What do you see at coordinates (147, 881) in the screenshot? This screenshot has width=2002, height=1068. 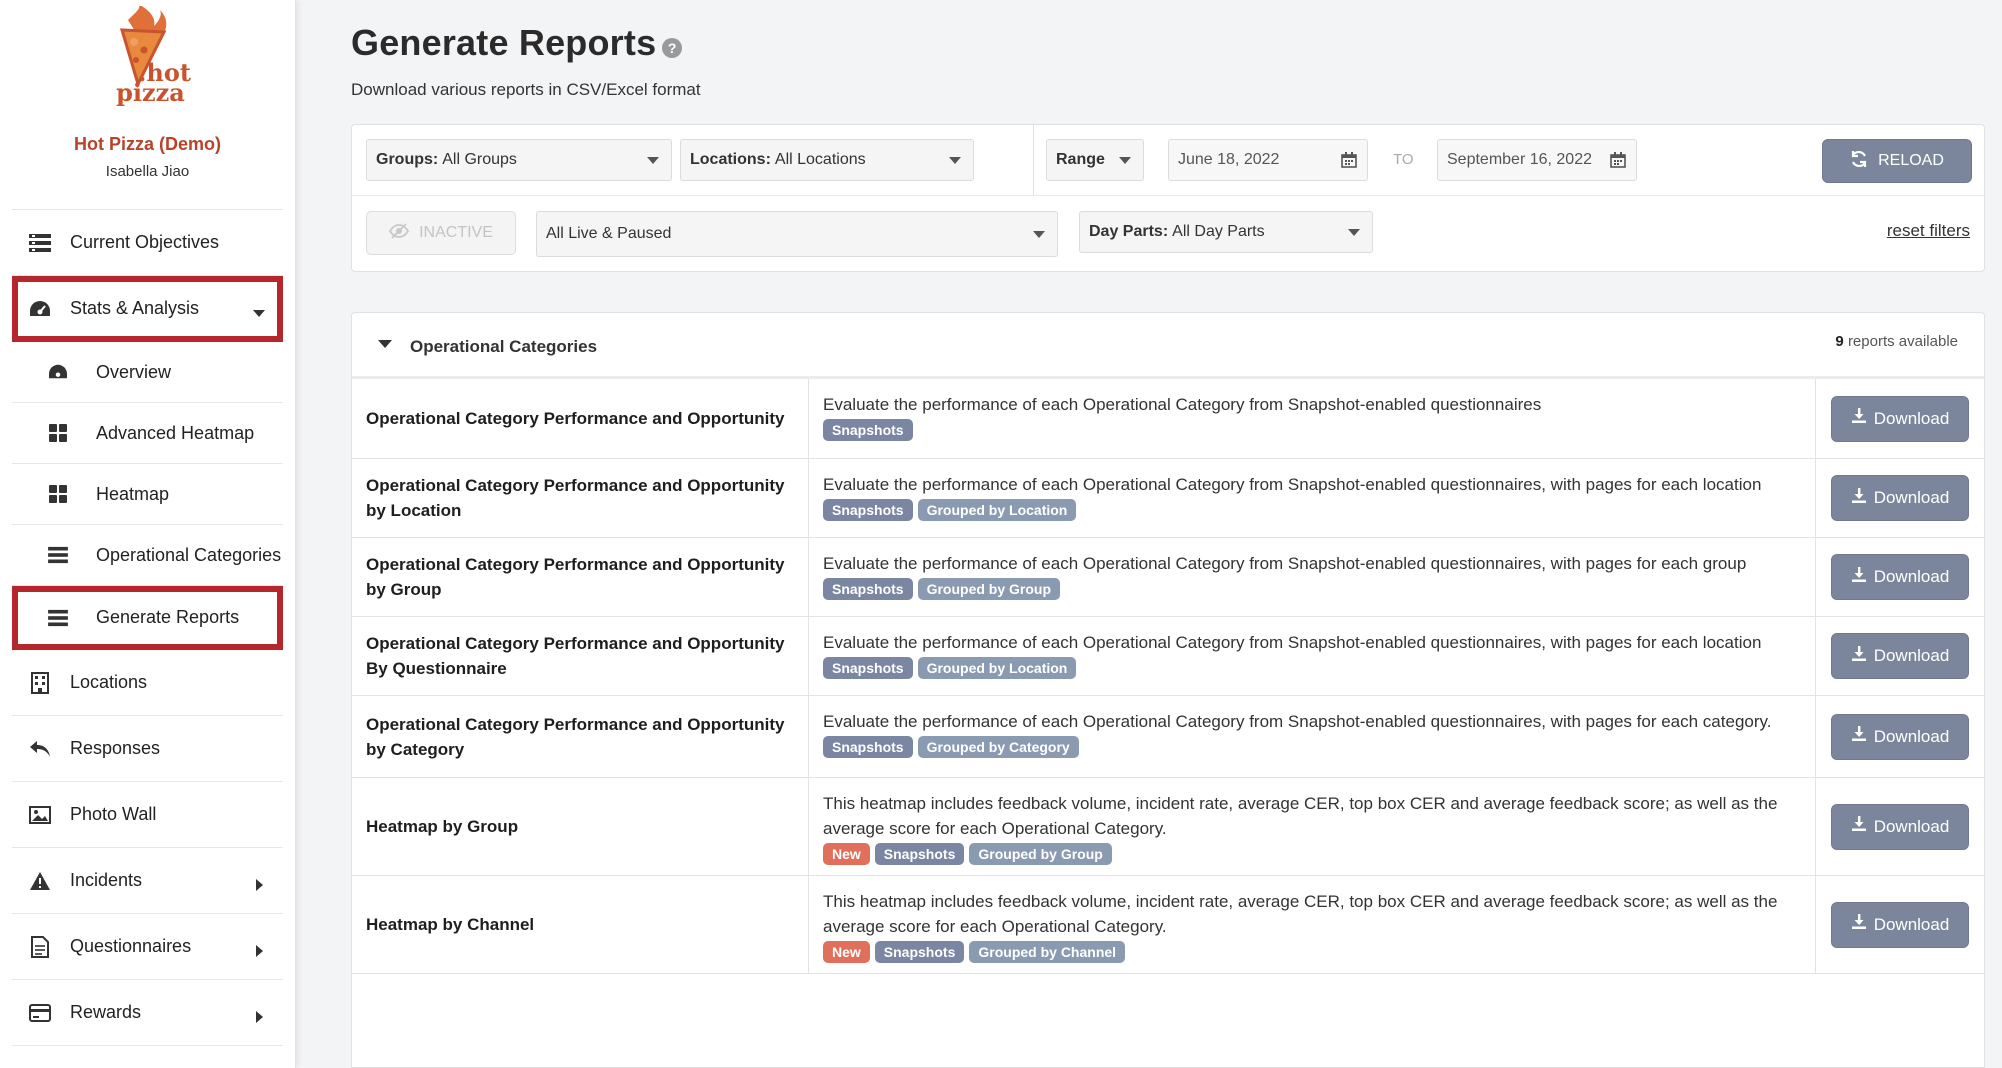 I see `sidebar-item-incidents: Incidents` at bounding box center [147, 881].